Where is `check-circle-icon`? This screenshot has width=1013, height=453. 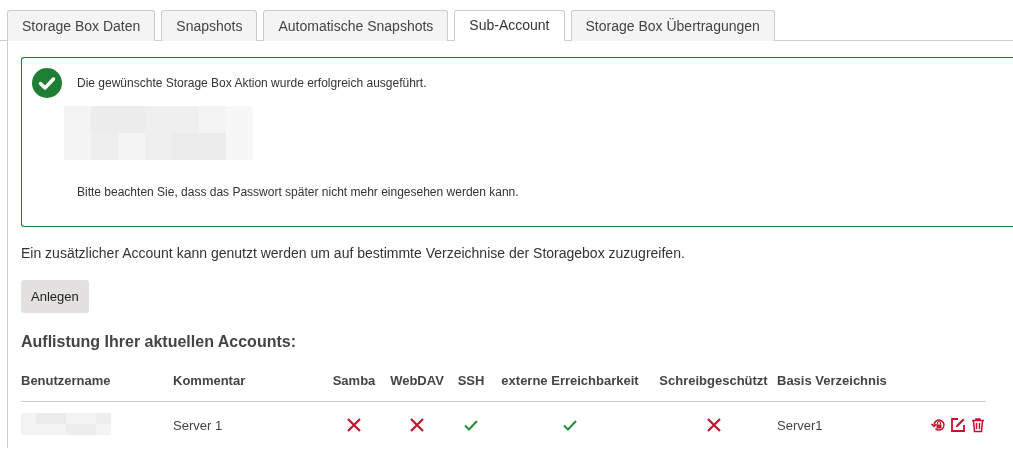 check-circle-icon is located at coordinates (47, 83).